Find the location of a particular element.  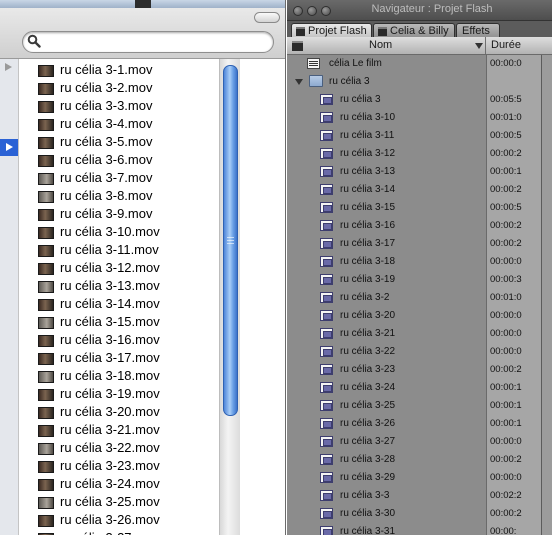

sort-arrow-icon is located at coordinates (479, 46).